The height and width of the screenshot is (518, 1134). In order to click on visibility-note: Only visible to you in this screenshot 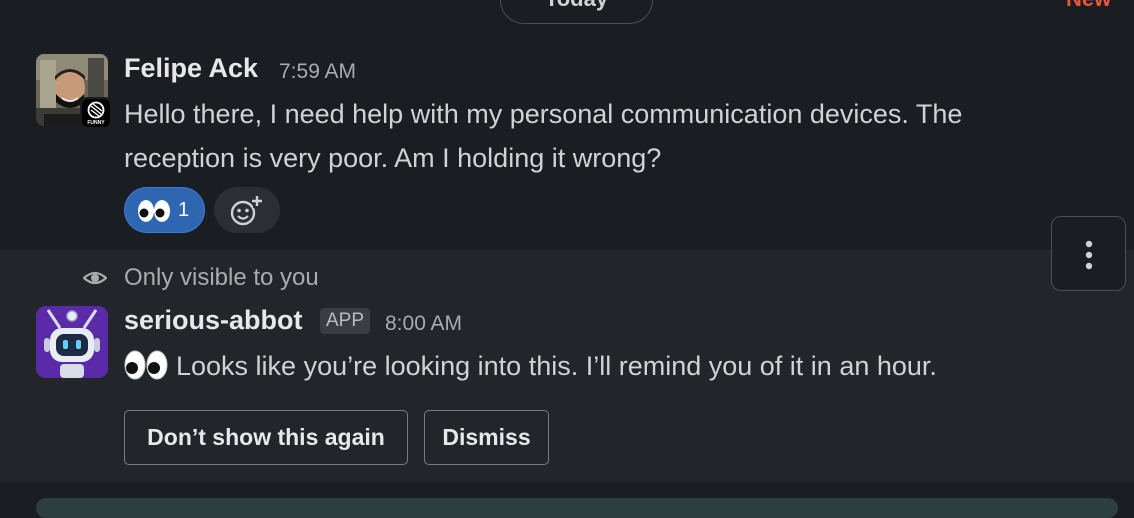, I will do `click(221, 277)`.